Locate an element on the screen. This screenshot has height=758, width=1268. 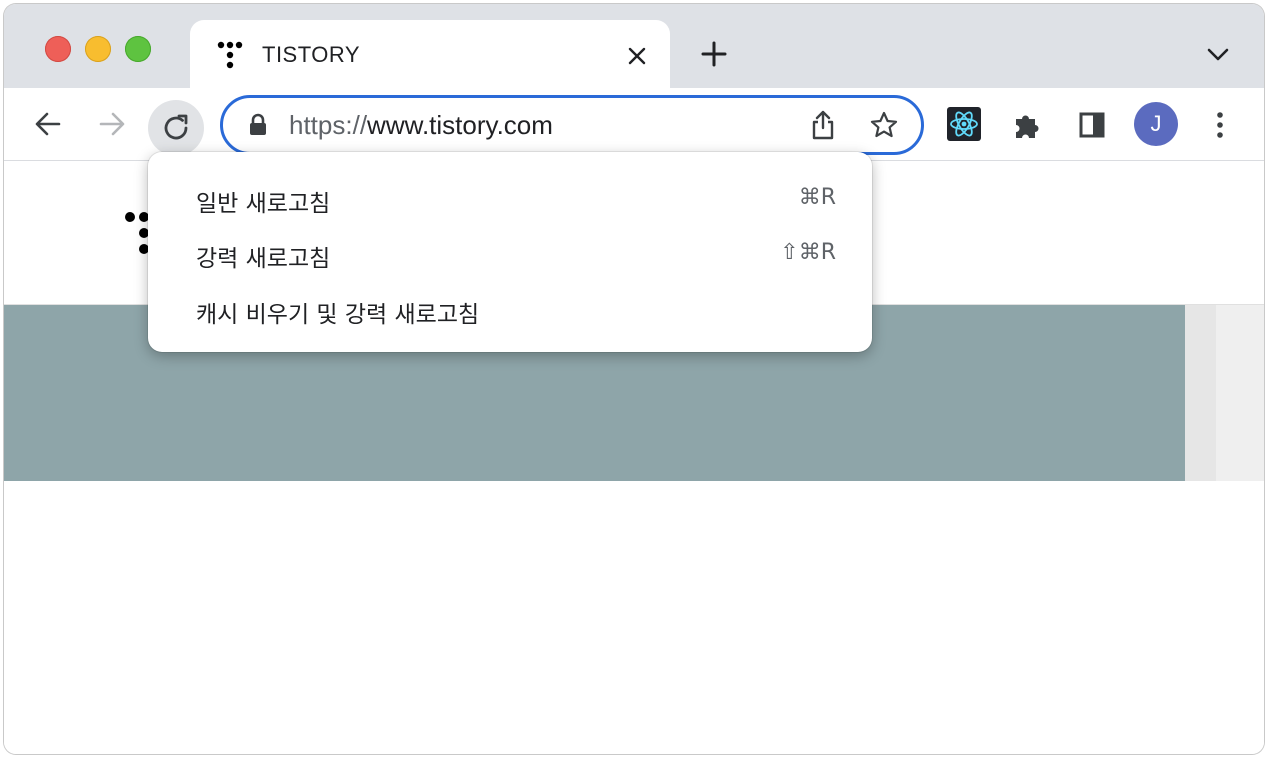
menu-item-hard-reload: 강력 새로고침 ⇧⌘R is located at coordinates (510, 252).